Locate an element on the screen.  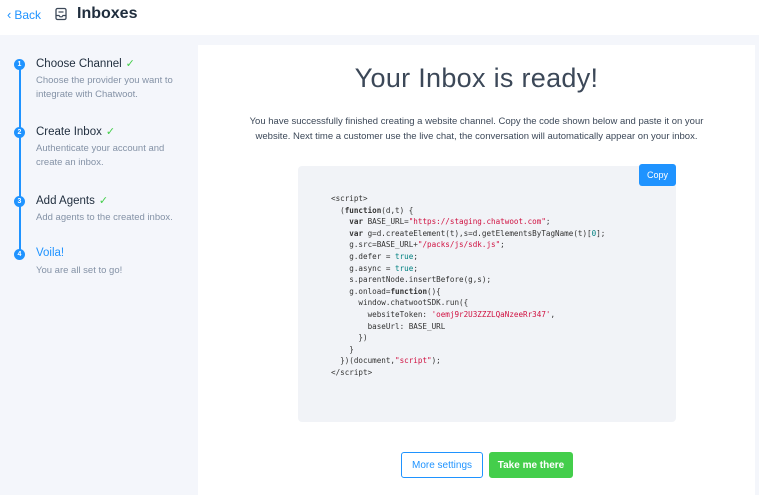
step-title: Create Inbox ✓ is located at coordinates (76, 132).